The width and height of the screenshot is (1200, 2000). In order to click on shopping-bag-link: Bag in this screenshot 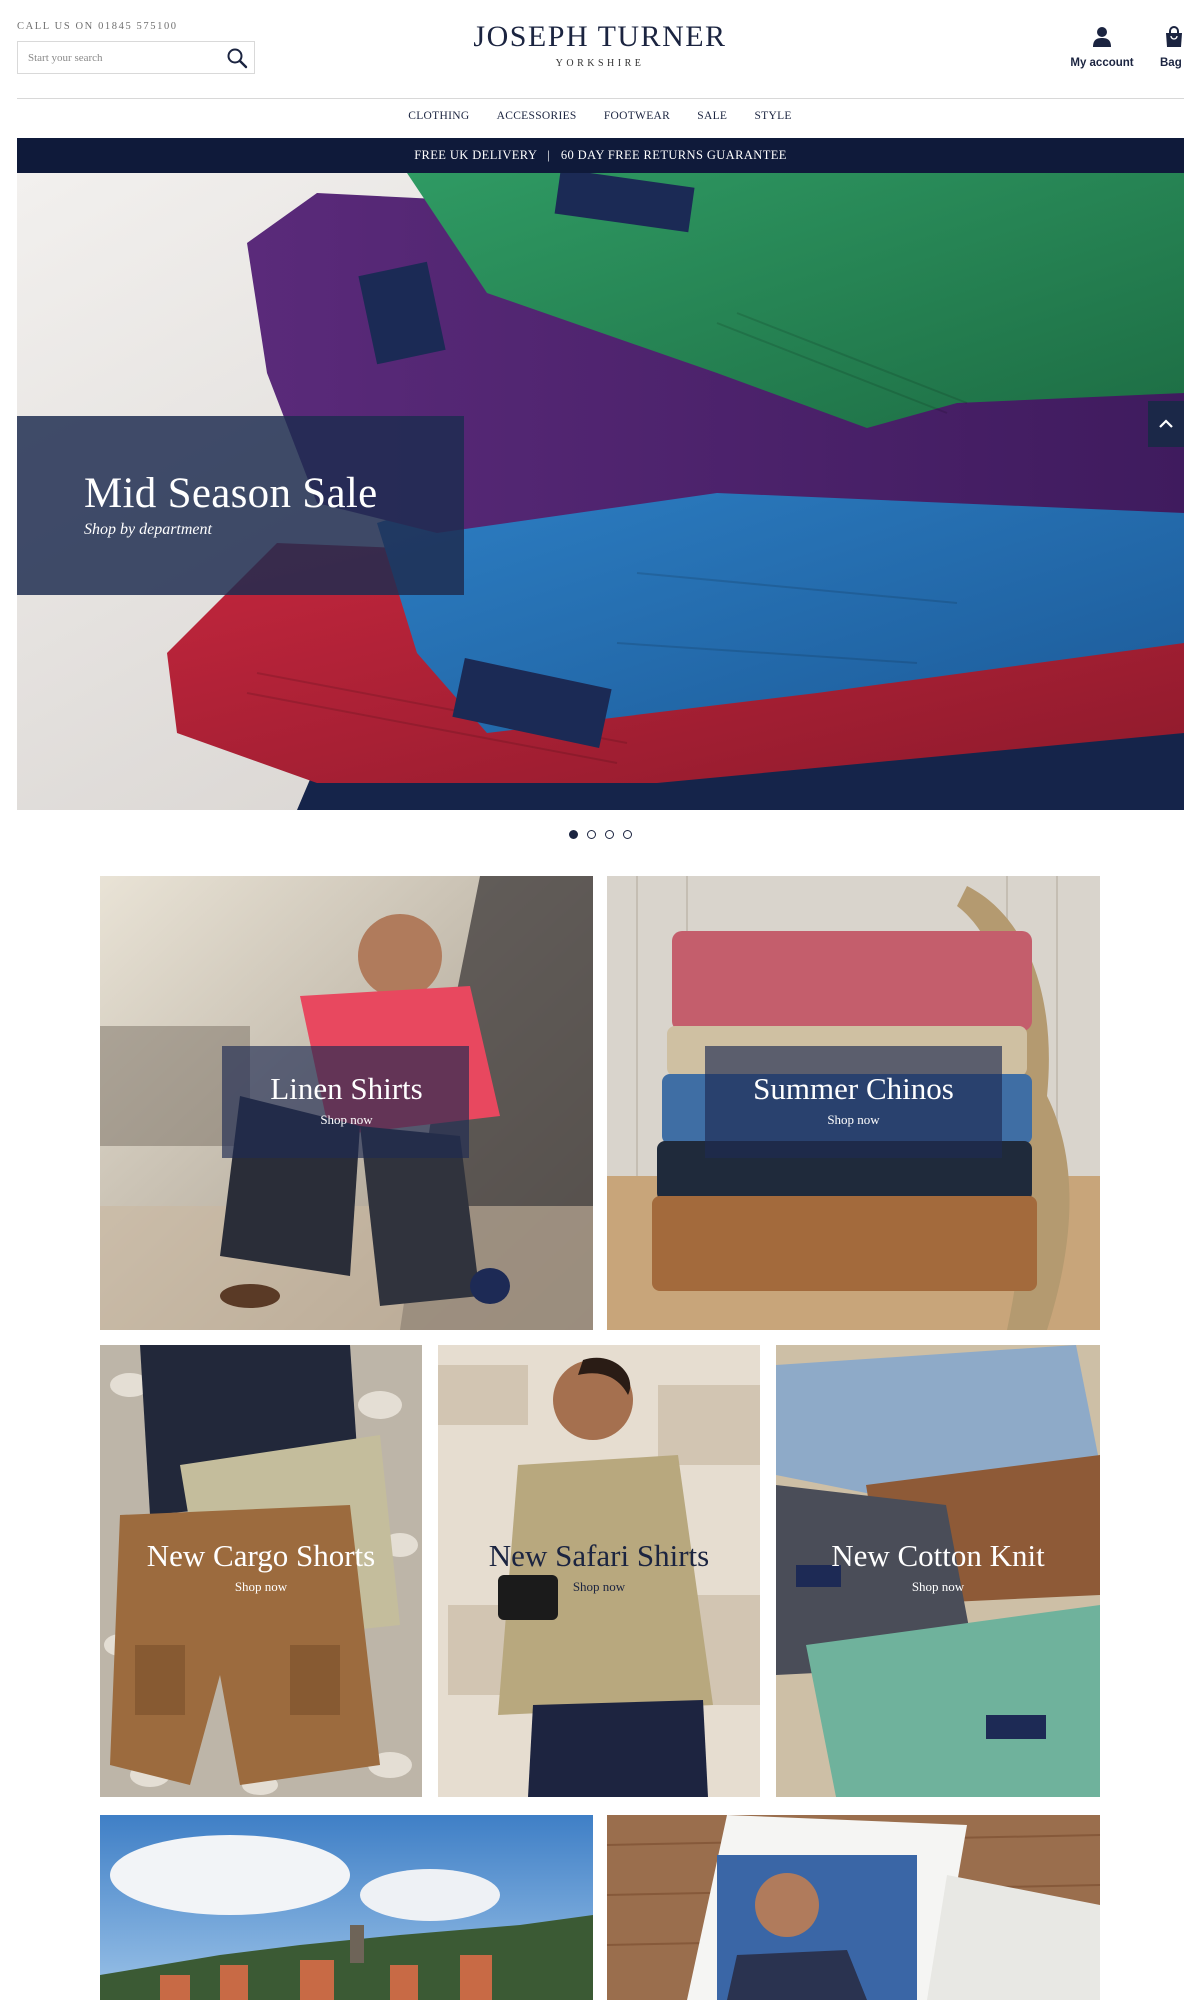, I will do `click(1180, 47)`.